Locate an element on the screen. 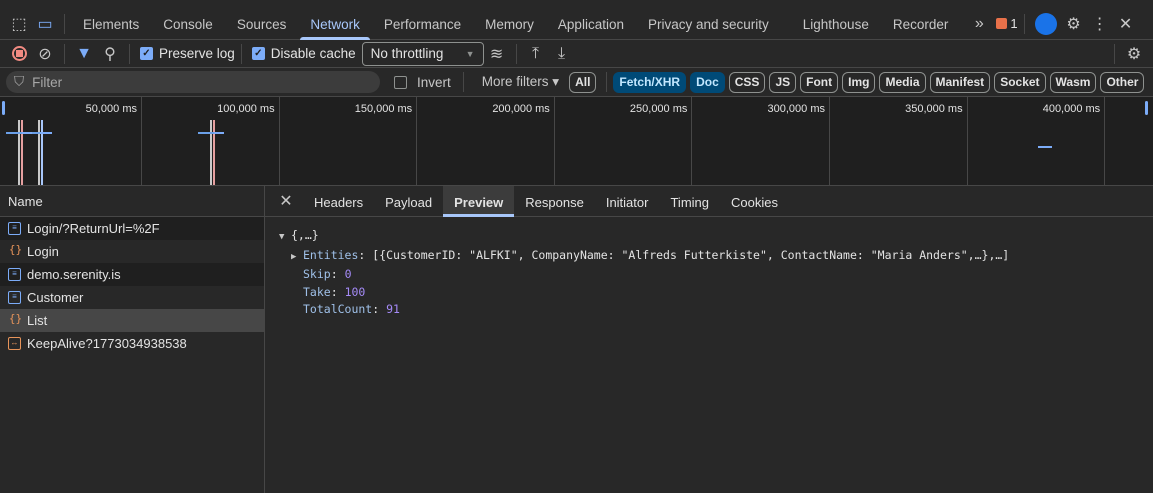  invert-label: Invert is located at coordinates (434, 82).